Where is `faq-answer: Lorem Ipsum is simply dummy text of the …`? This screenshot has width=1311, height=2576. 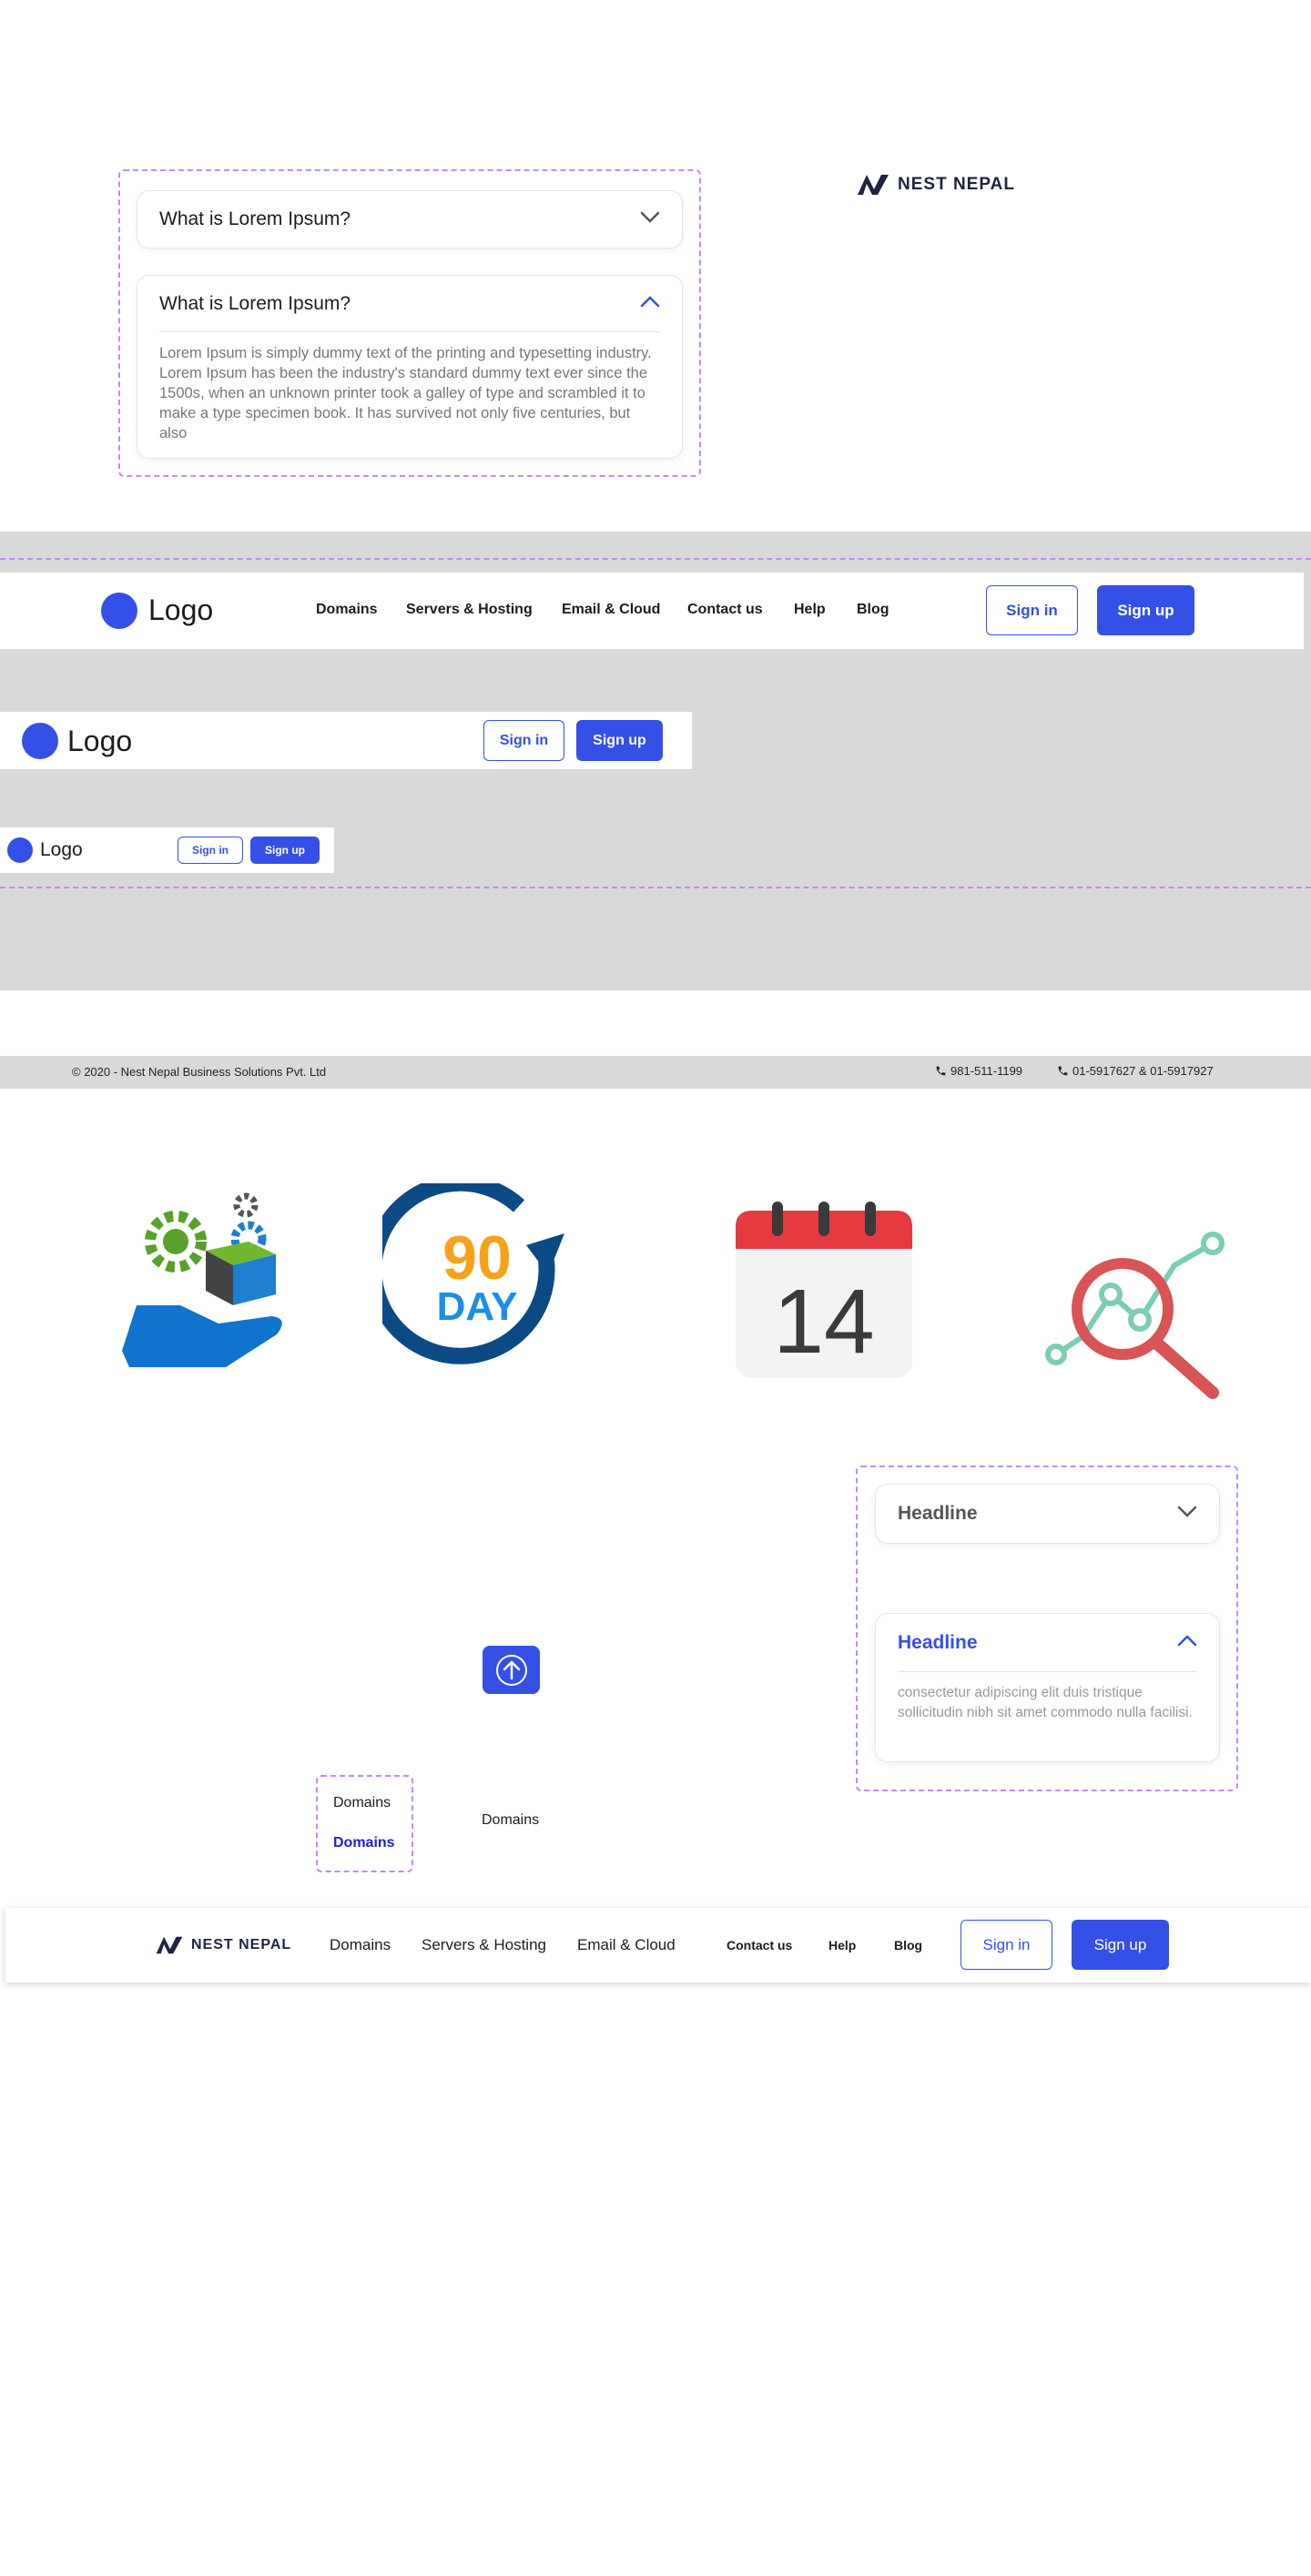
faq-answer: Lorem Ipsum is simply dummy text of the … is located at coordinates (405, 393).